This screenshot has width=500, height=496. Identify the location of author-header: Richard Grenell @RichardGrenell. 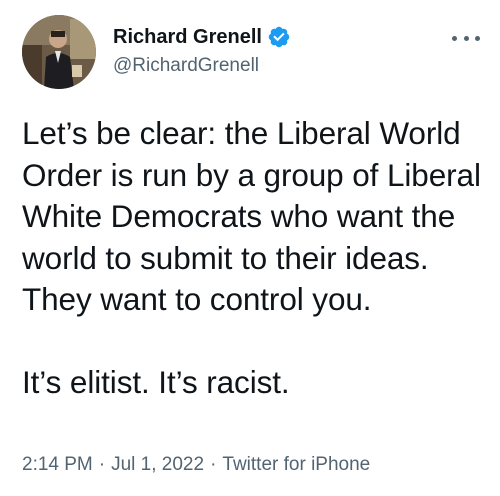
(202, 50).